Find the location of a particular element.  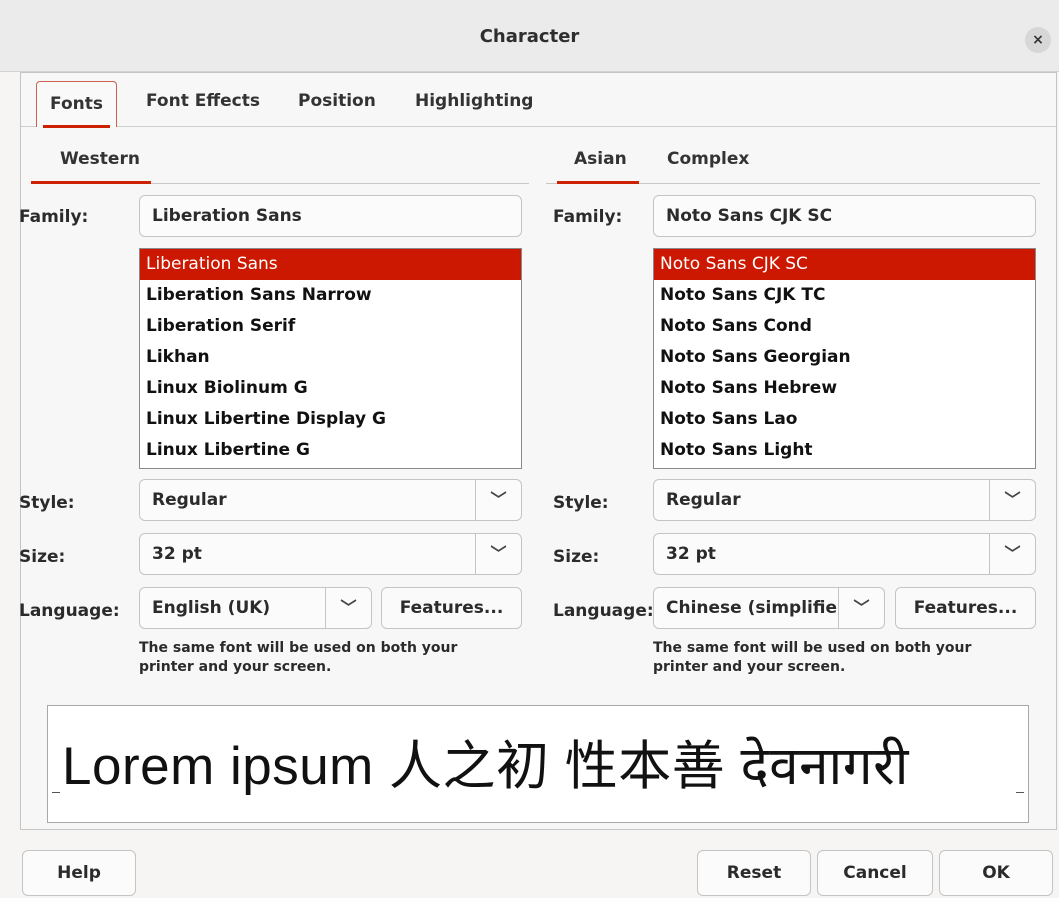

asian-language-select: Chinese (simplifie ﹀ is located at coordinates (769, 608).